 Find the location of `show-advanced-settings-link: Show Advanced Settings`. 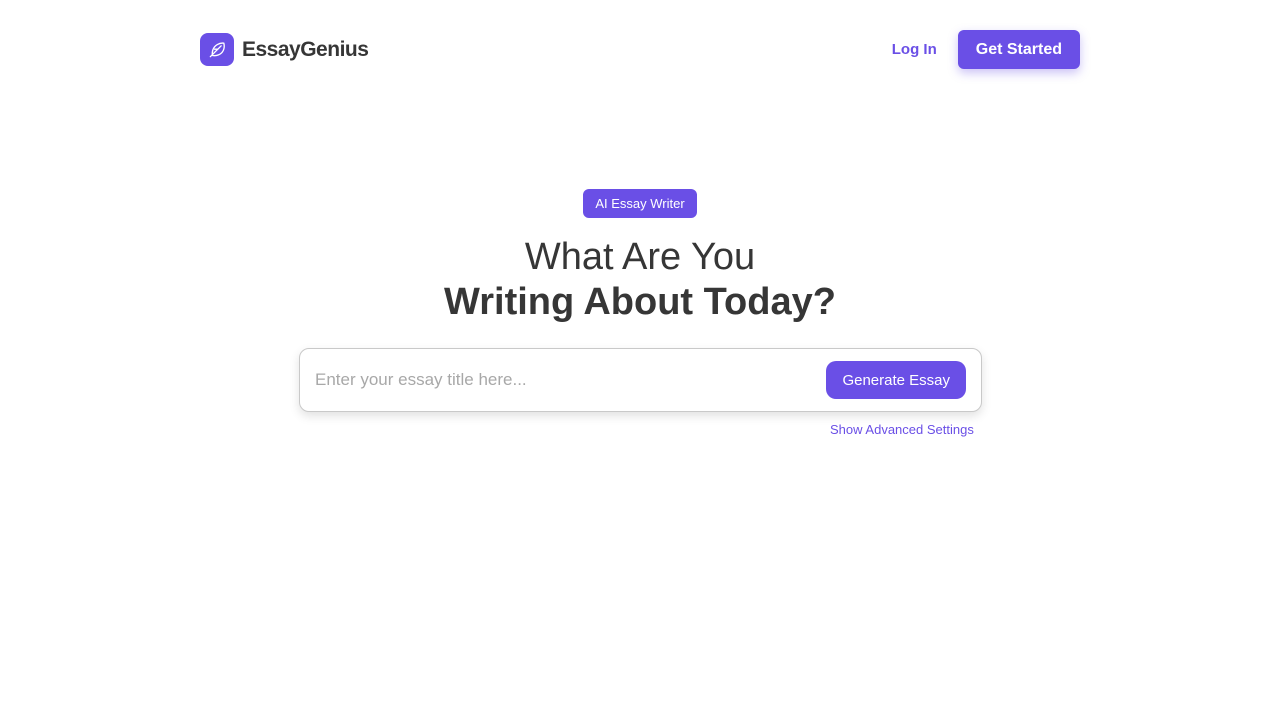

show-advanced-settings-link: Show Advanced Settings is located at coordinates (902, 429).